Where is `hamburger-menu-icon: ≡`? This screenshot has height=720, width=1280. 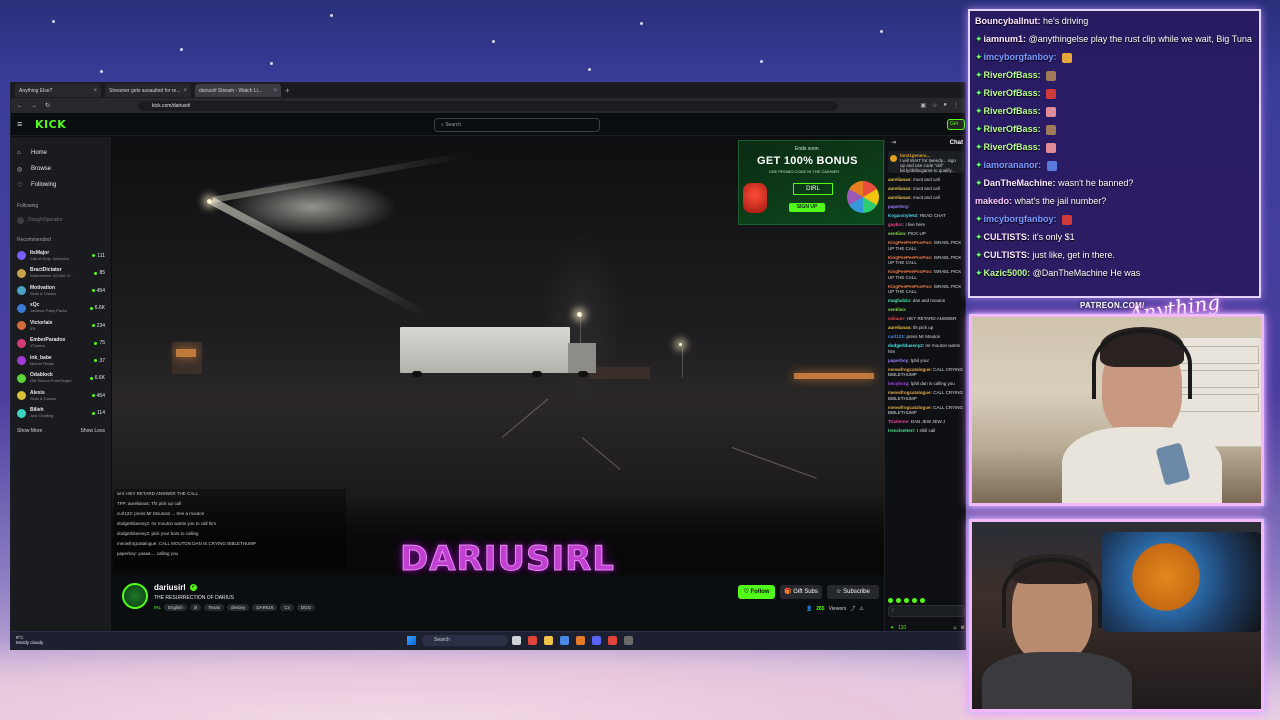
hamburger-menu-icon: ≡ is located at coordinates (23, 124).